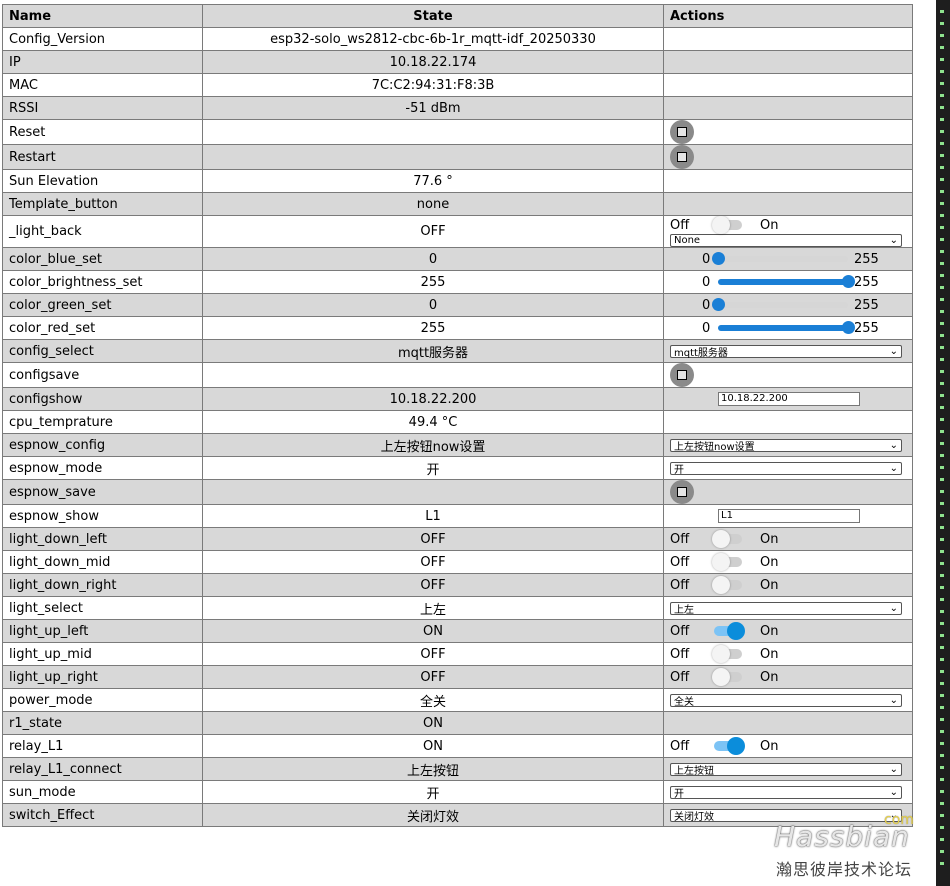 Image resolution: width=950 pixels, height=886 pixels. What do you see at coordinates (788, 16) in the screenshot?
I see `header-actions: Actions` at bounding box center [788, 16].